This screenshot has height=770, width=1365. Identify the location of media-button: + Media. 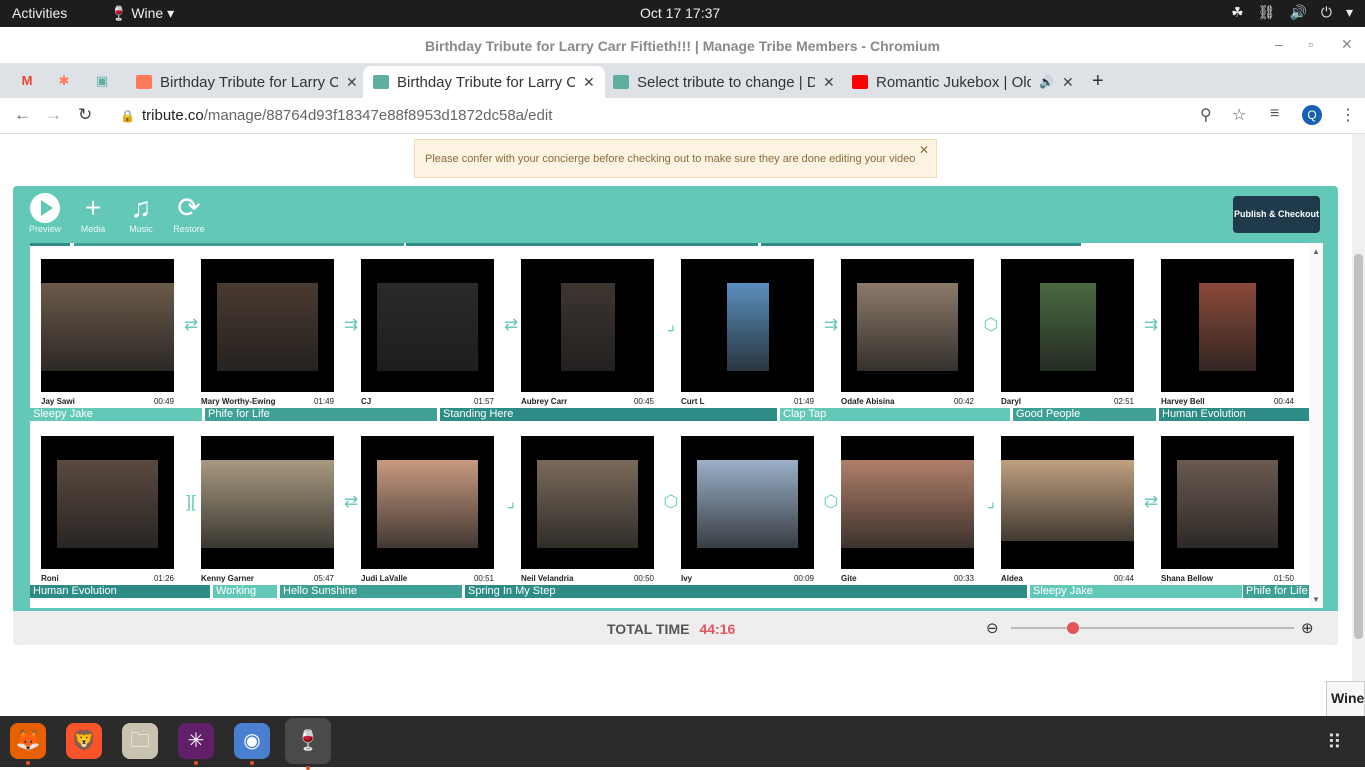
(93, 213).